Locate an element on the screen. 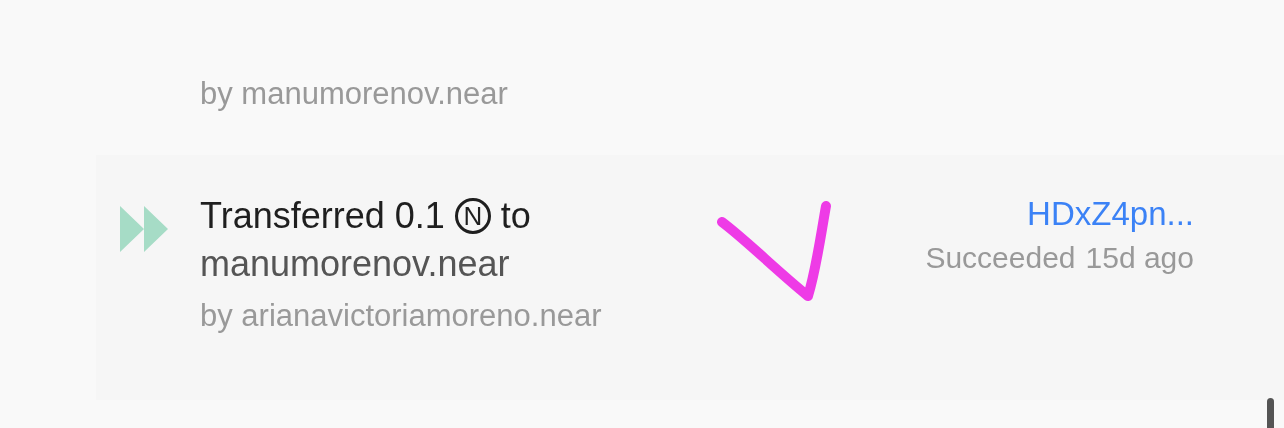 The width and height of the screenshot is (1284, 428). author-text: by arianavictoriamoreno.near is located at coordinates (401, 316).